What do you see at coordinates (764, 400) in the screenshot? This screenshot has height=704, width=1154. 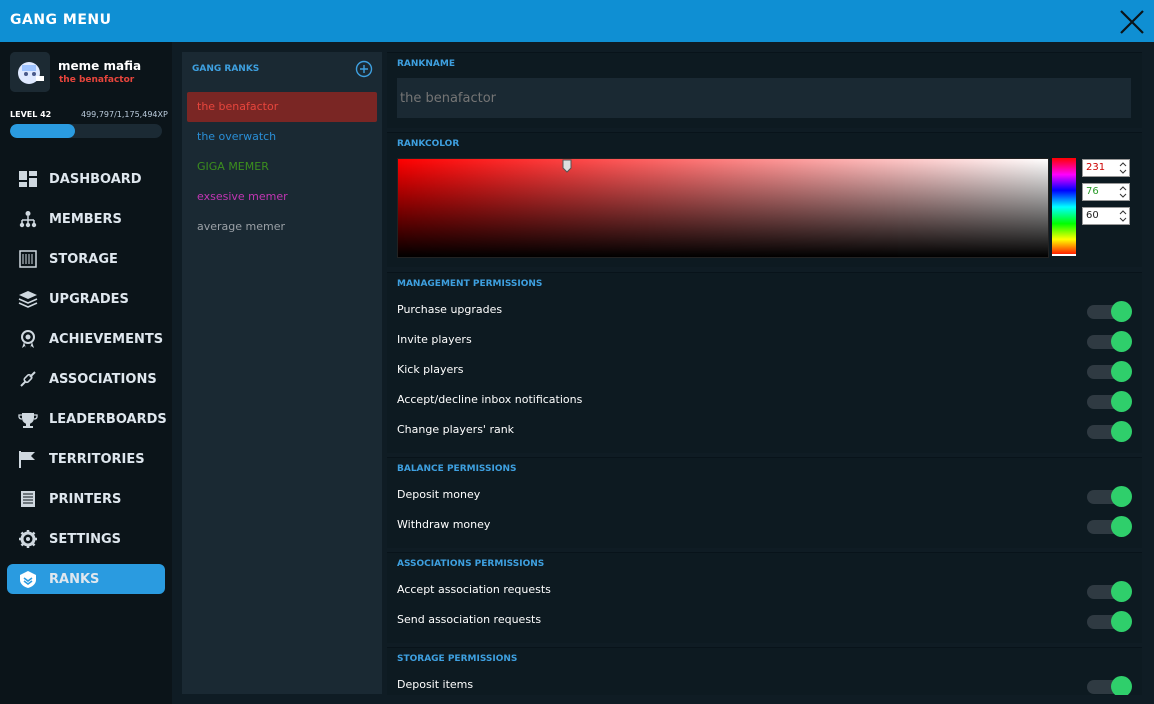 I see `permission-row: Accept/decline inbox notifications` at bounding box center [764, 400].